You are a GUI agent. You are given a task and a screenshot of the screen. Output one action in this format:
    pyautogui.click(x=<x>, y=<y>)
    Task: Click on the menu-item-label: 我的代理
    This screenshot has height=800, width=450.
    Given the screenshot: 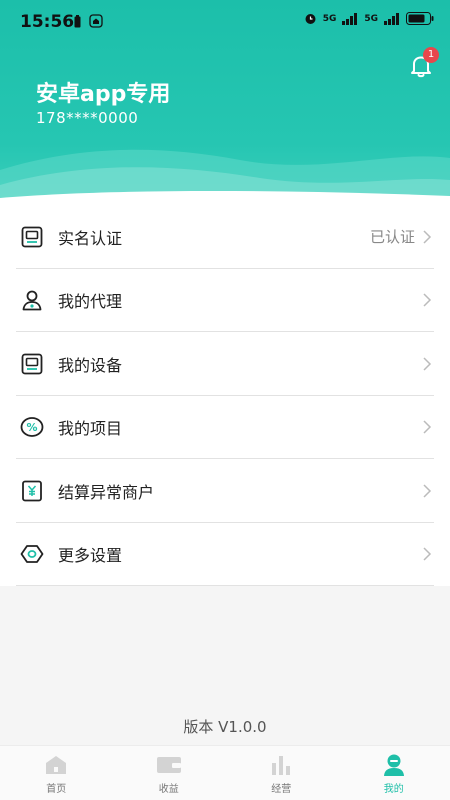 What is the action you would take?
    pyautogui.click(x=90, y=302)
    